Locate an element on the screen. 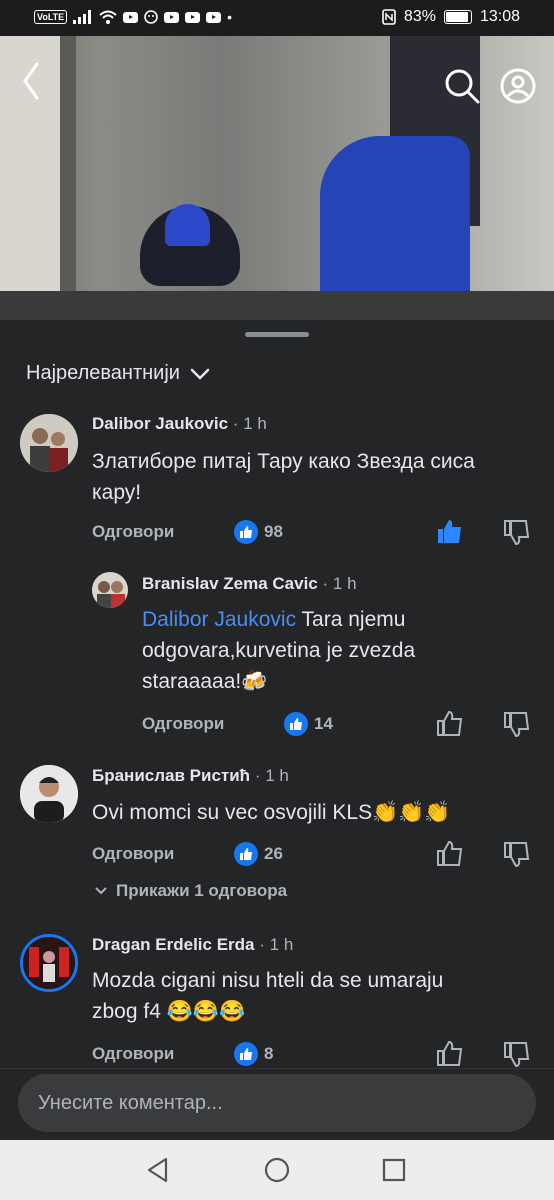 The width and height of the screenshot is (554, 1200). system-nav-bar is located at coordinates (277, 1170).